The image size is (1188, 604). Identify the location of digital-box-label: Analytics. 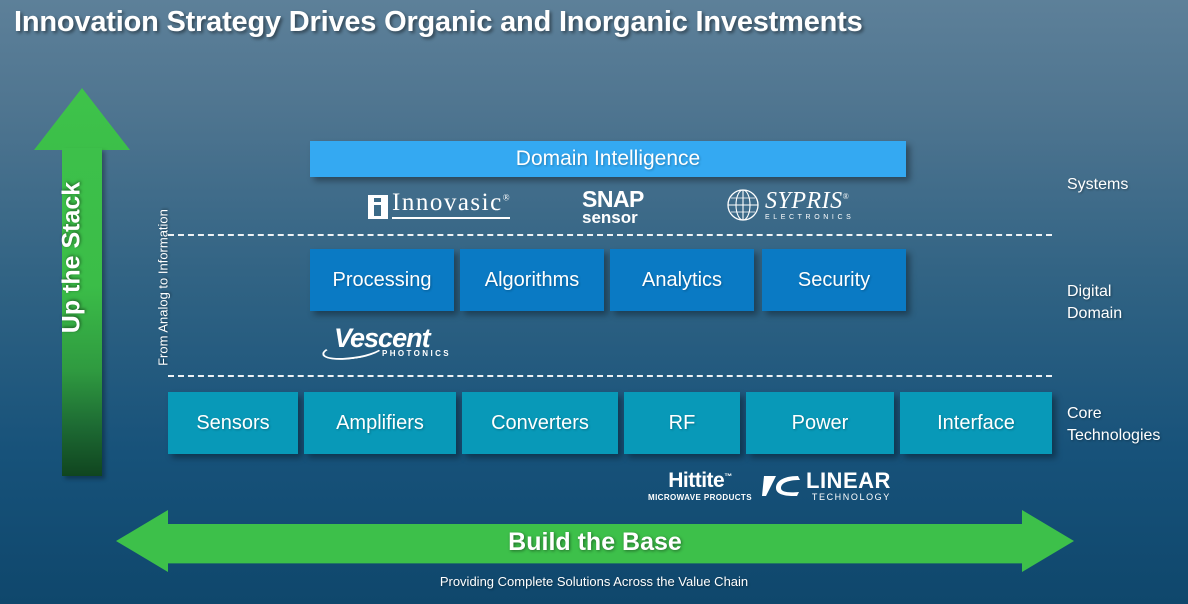
(682, 279).